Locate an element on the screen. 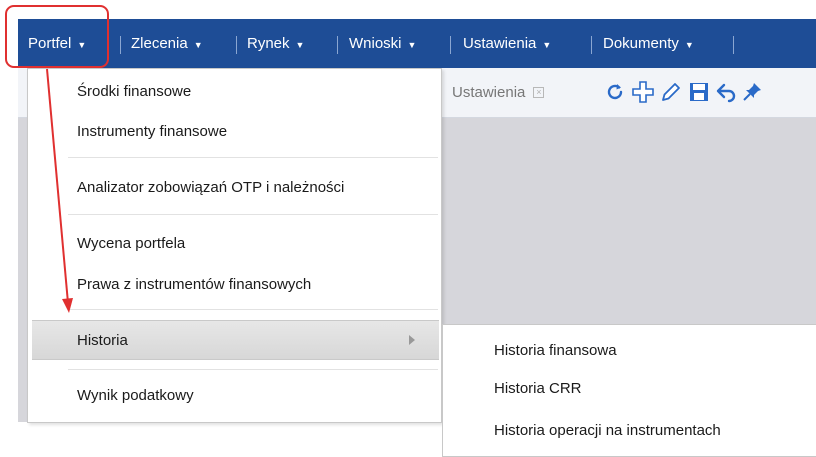  menu-rynek: Rynek ▼ is located at coordinates (275, 43).